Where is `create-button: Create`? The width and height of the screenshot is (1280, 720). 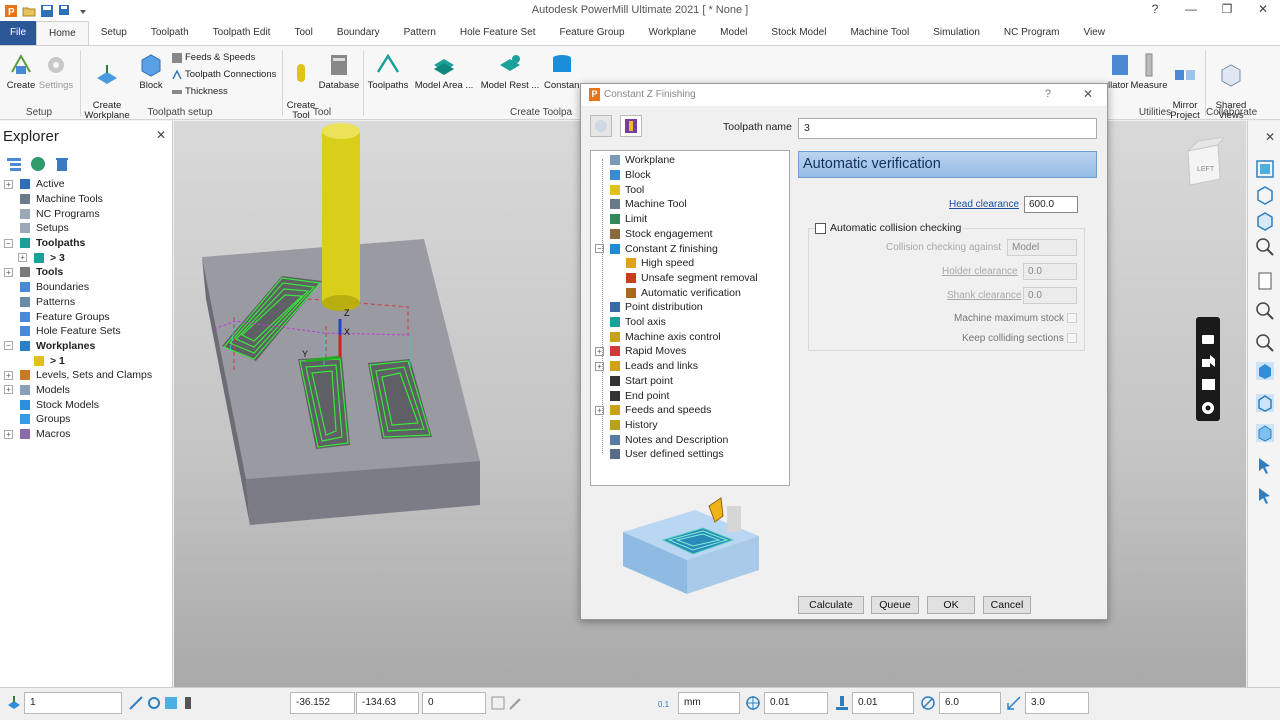
create-button: Create is located at coordinates (21, 71).